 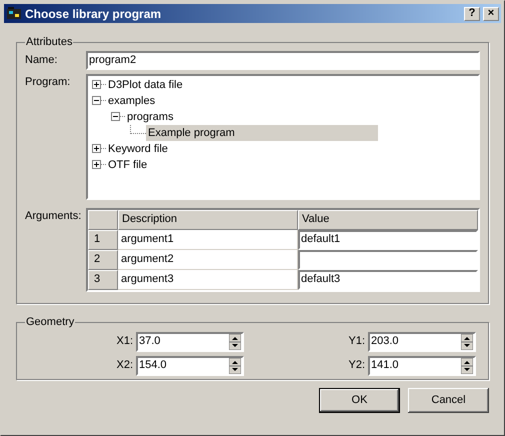 What do you see at coordinates (388, 240) in the screenshot?
I see `value-cell: default1` at bounding box center [388, 240].